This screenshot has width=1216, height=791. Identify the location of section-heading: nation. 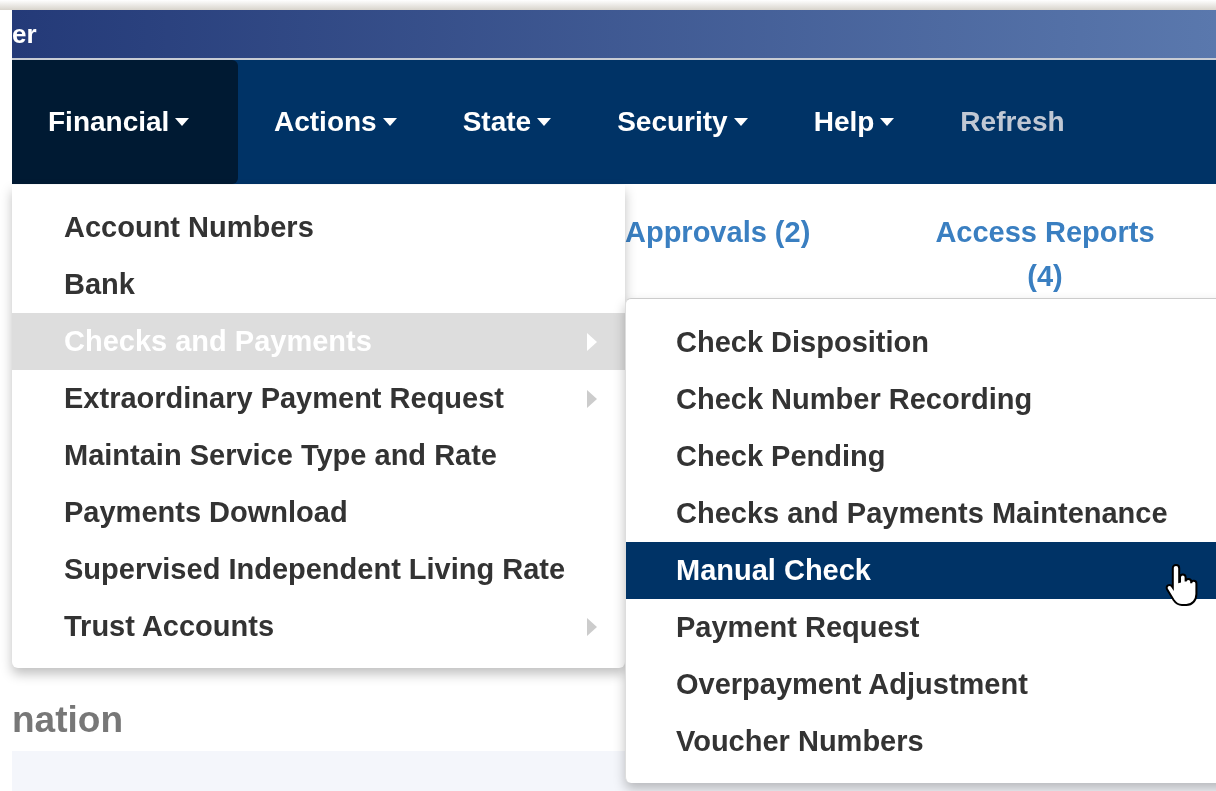
(67, 720).